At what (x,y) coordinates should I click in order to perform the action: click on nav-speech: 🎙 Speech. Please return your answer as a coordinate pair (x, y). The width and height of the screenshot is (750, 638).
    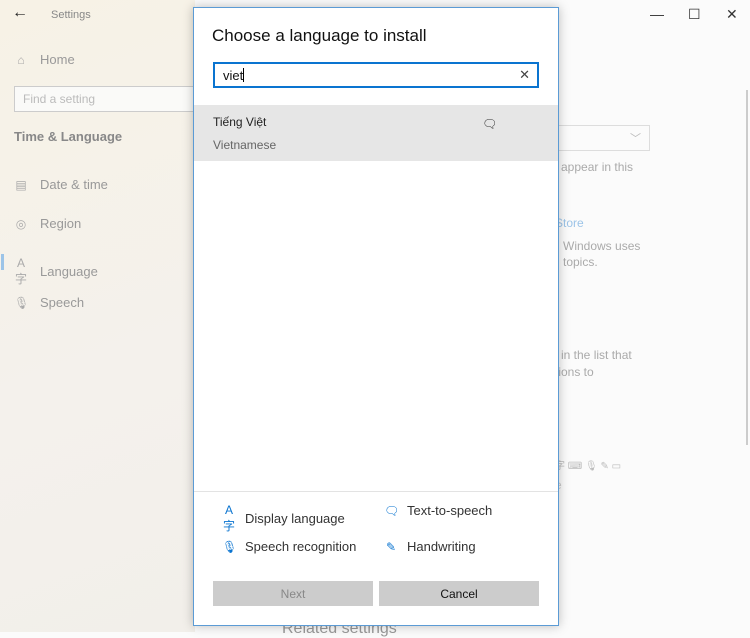
    Looking at the image, I should click on (49, 302).